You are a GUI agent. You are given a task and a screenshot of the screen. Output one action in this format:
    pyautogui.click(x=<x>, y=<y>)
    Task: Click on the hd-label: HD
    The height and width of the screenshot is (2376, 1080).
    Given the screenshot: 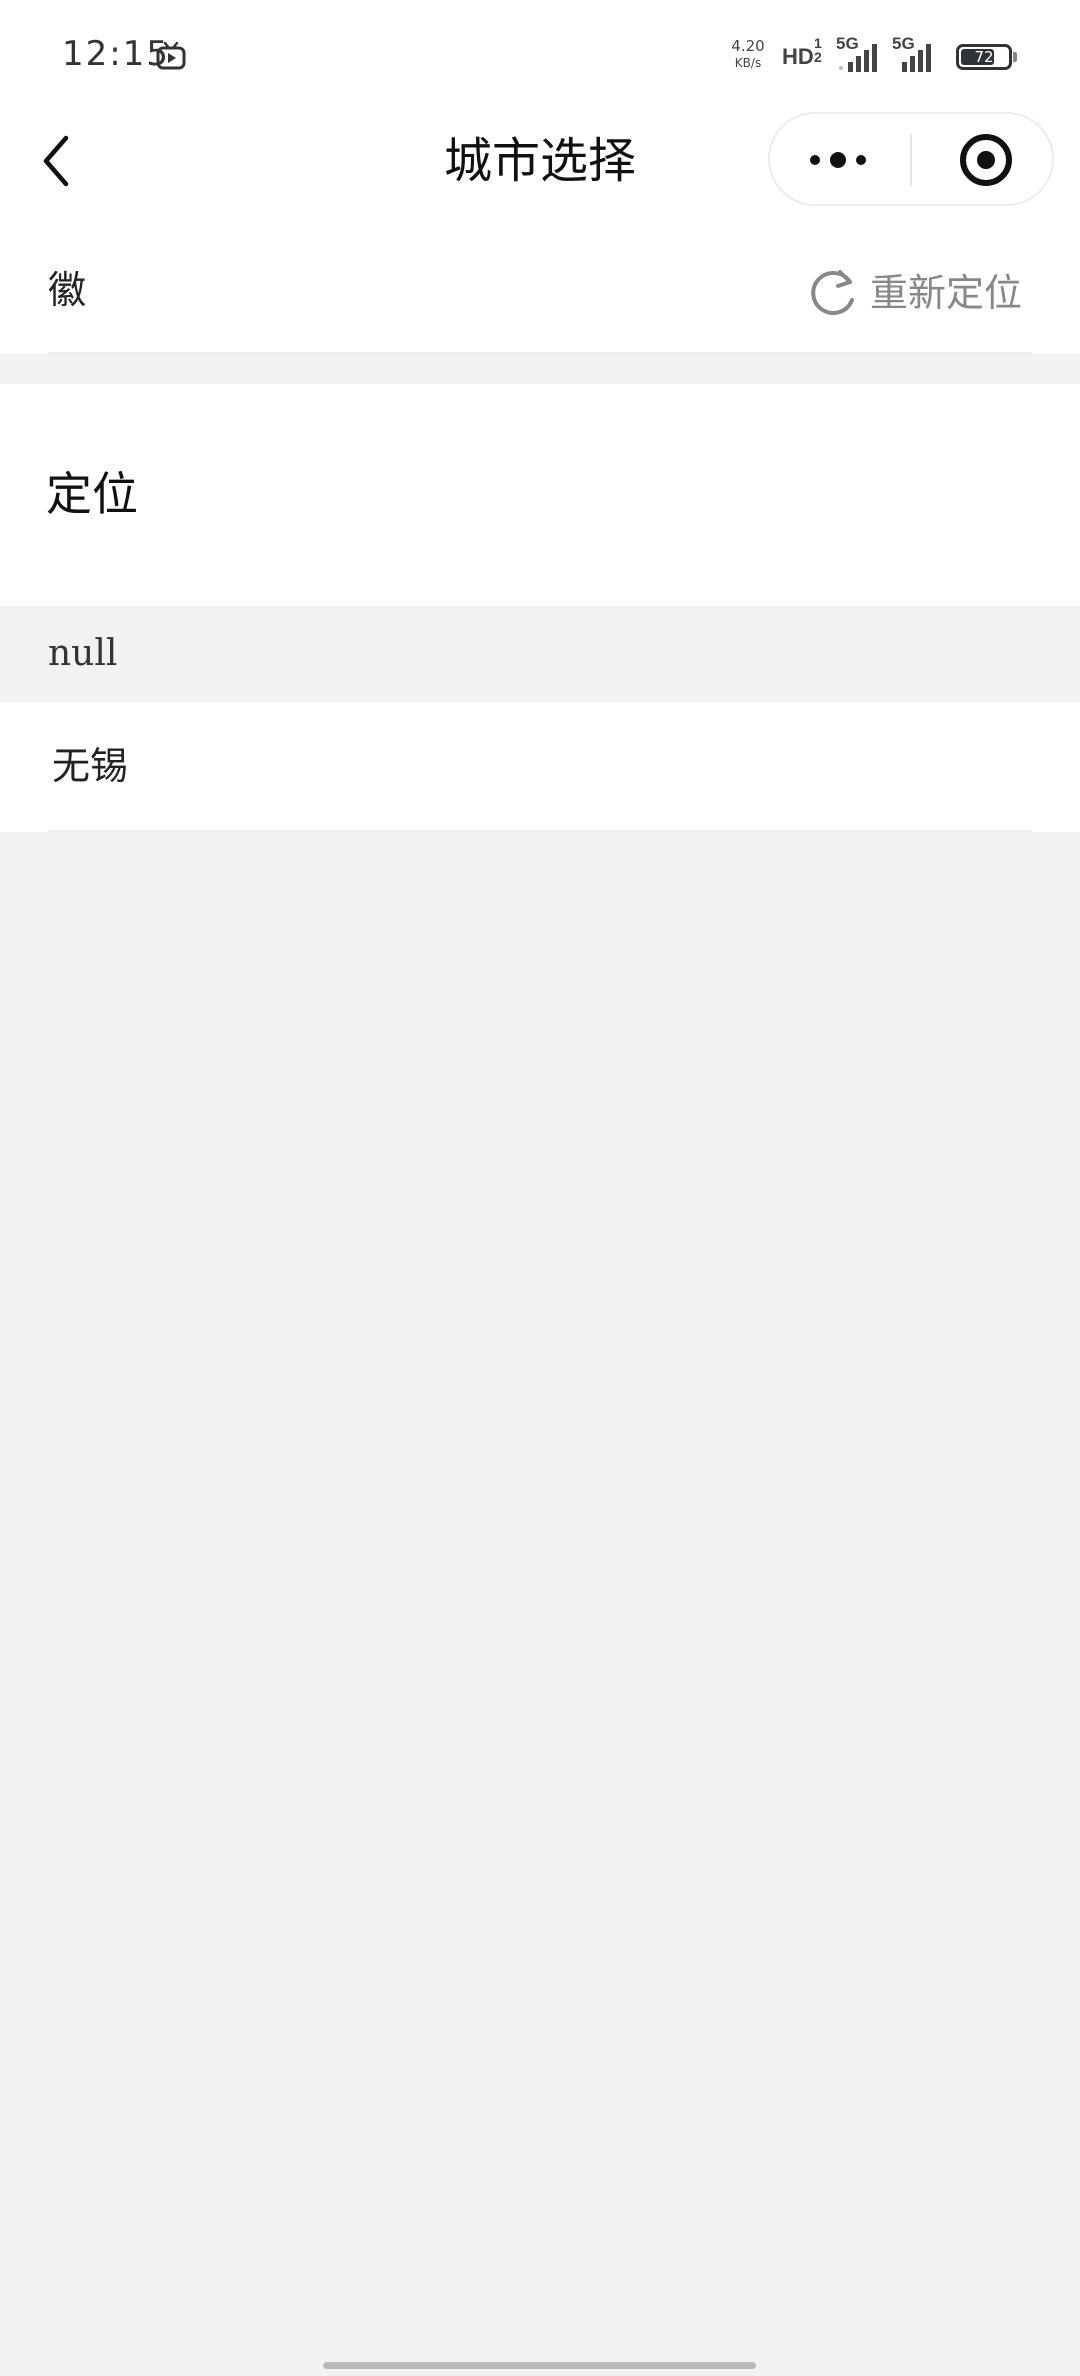 What is the action you would take?
    pyautogui.click(x=798, y=56)
    